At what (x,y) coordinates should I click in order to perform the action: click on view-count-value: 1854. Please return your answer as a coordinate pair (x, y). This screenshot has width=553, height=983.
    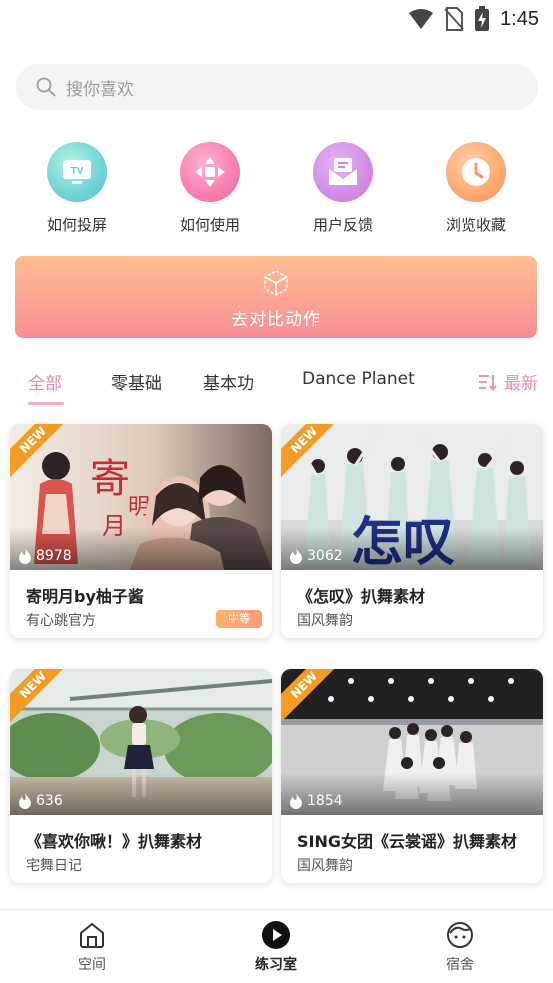
    Looking at the image, I should click on (325, 801).